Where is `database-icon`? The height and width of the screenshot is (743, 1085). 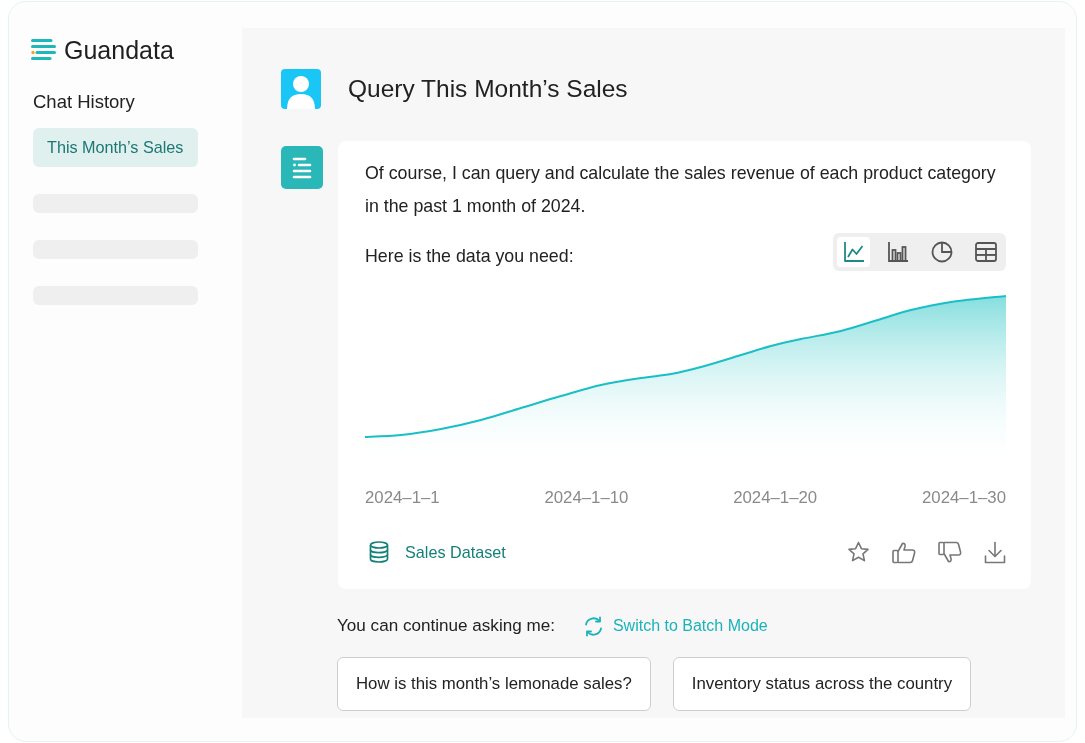
database-icon is located at coordinates (379, 552).